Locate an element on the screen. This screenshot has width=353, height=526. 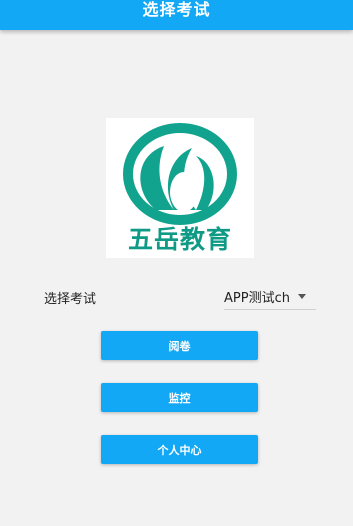
monitor-button: 监控 is located at coordinates (179, 397).